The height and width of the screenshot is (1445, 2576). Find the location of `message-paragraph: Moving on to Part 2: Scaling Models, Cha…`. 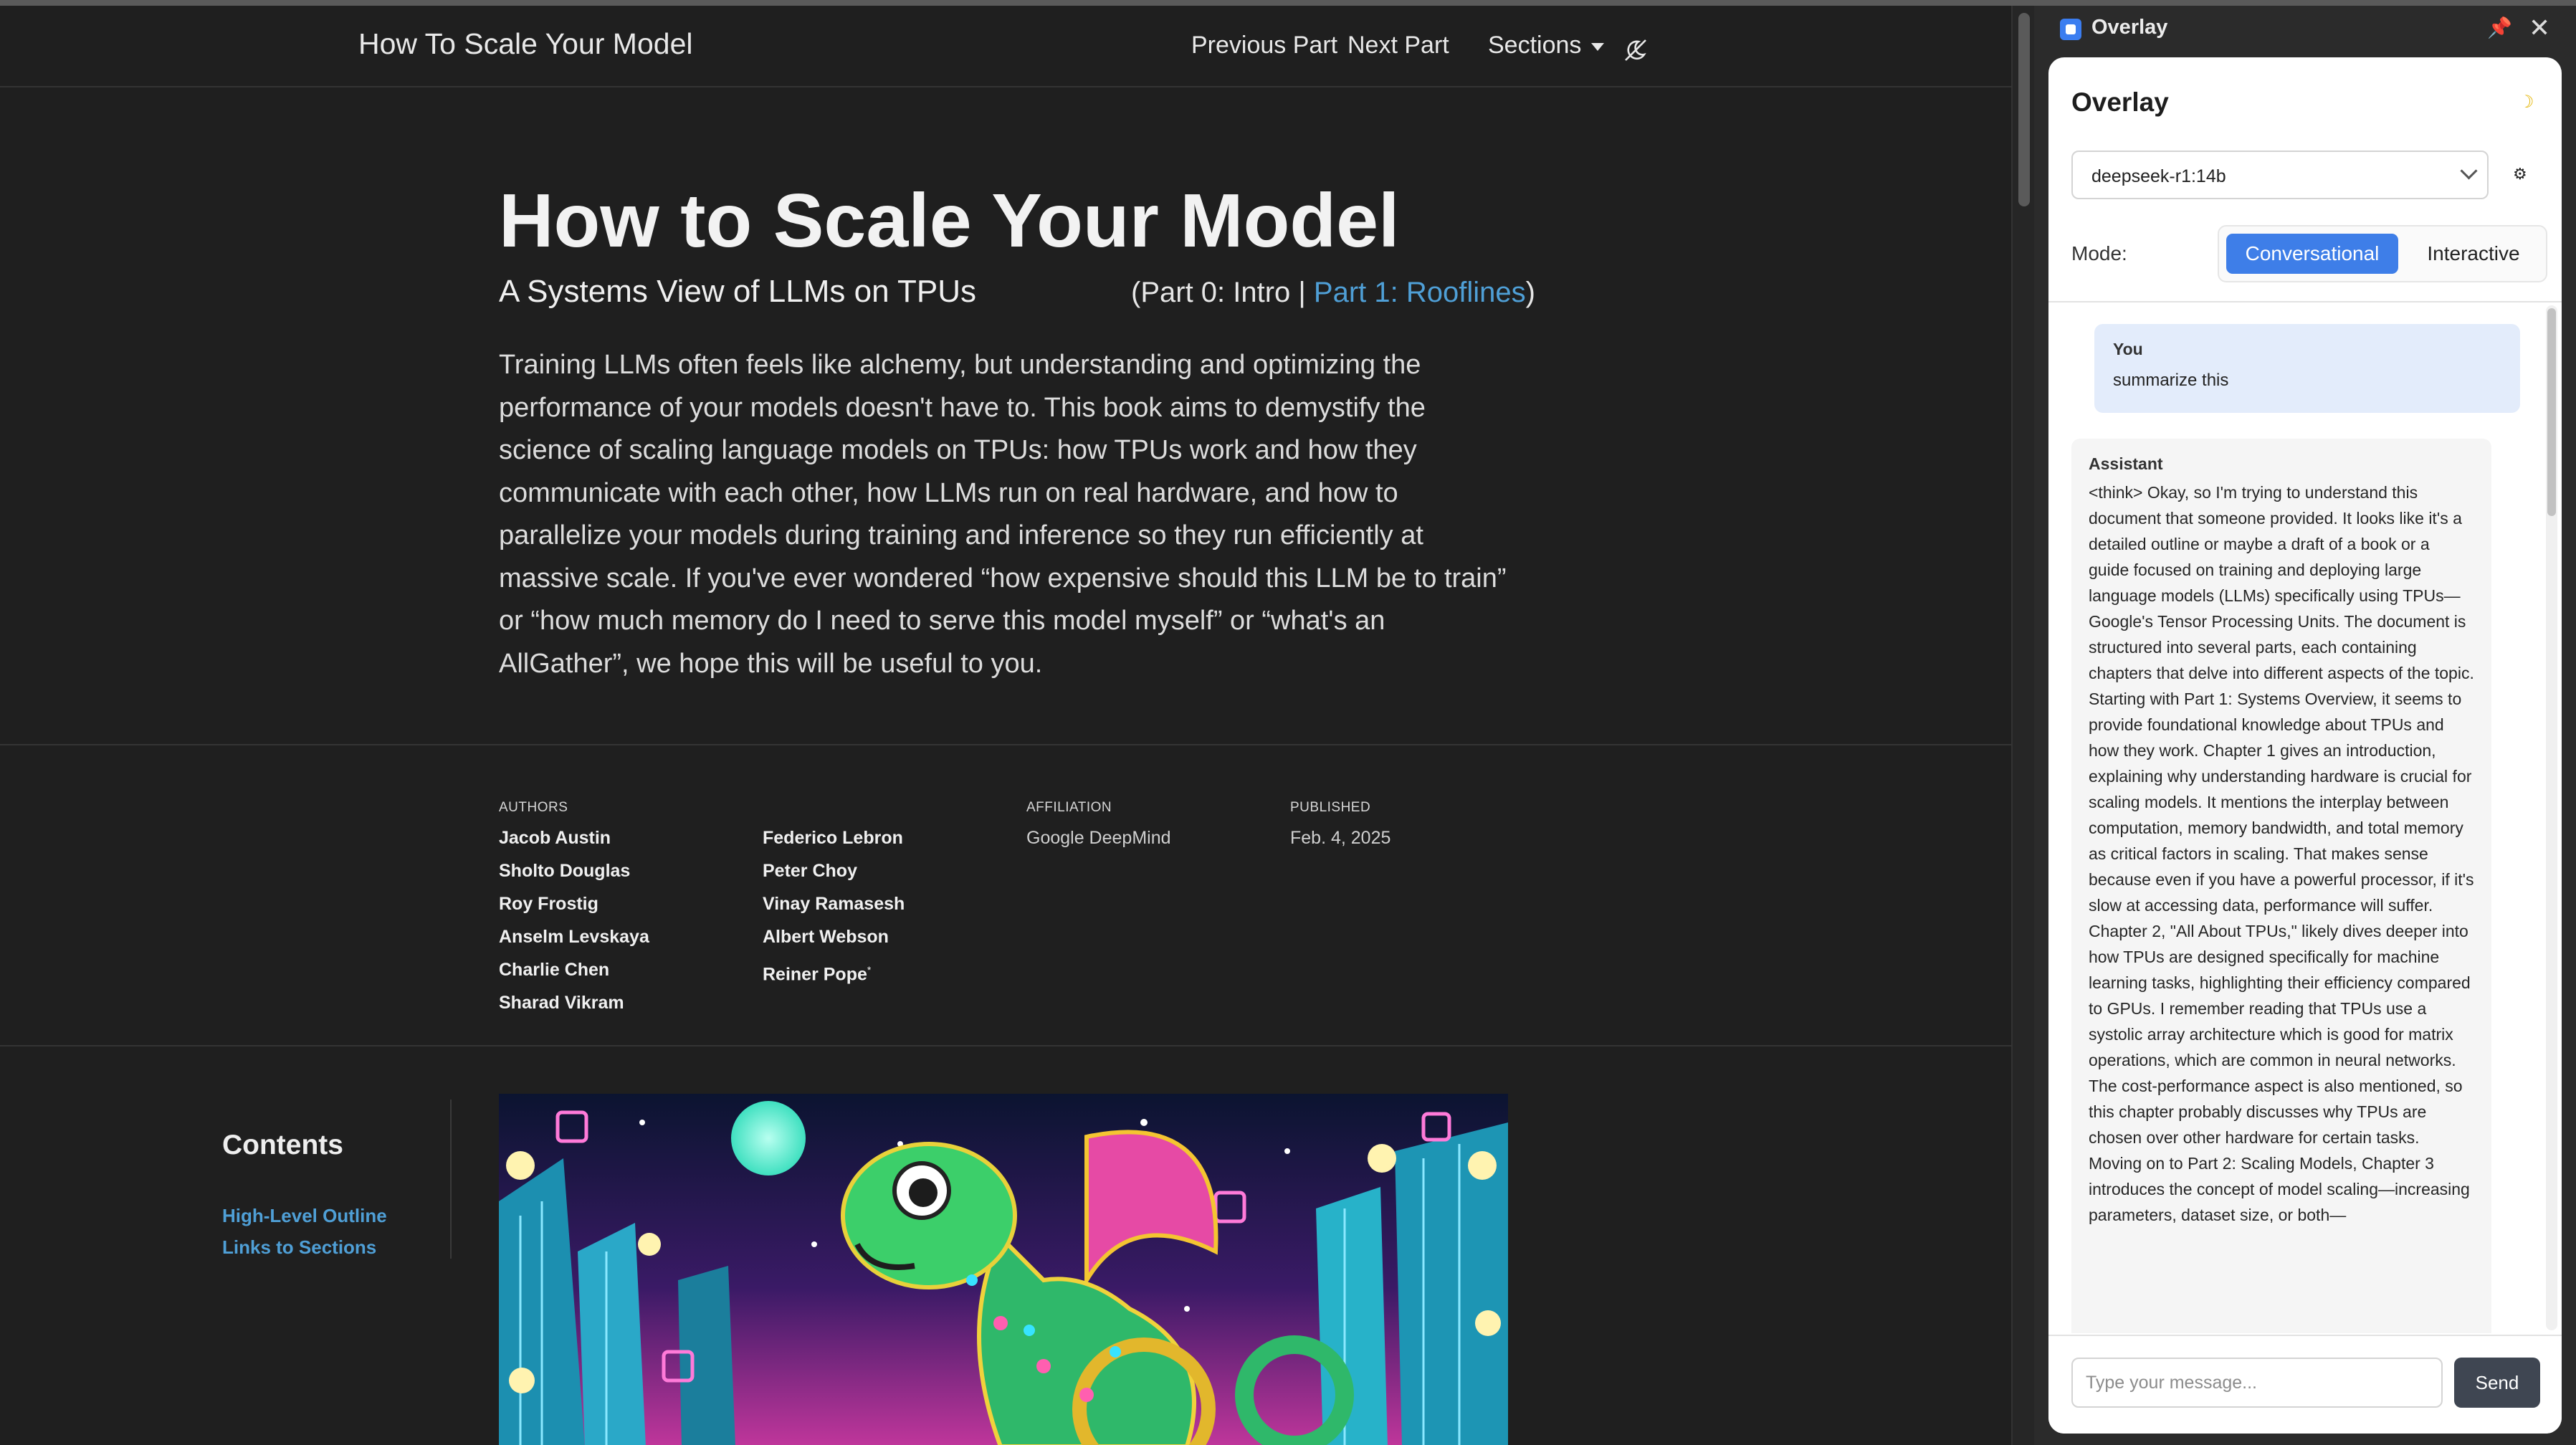

message-paragraph: Moving on to Part 2: Scaling Models, Cha… is located at coordinates (2279, 1189).